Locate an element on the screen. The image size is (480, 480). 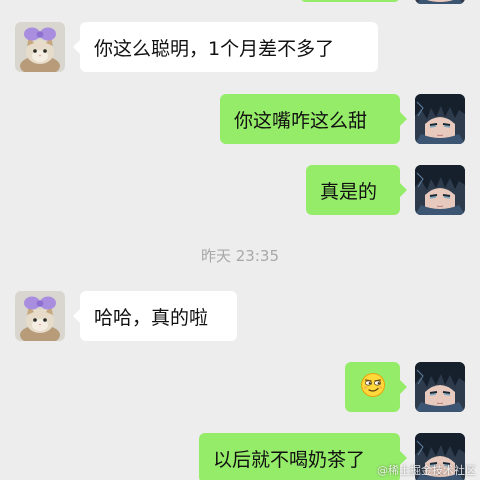
message-text: 哈哈，真的啦 is located at coordinates (151, 317).